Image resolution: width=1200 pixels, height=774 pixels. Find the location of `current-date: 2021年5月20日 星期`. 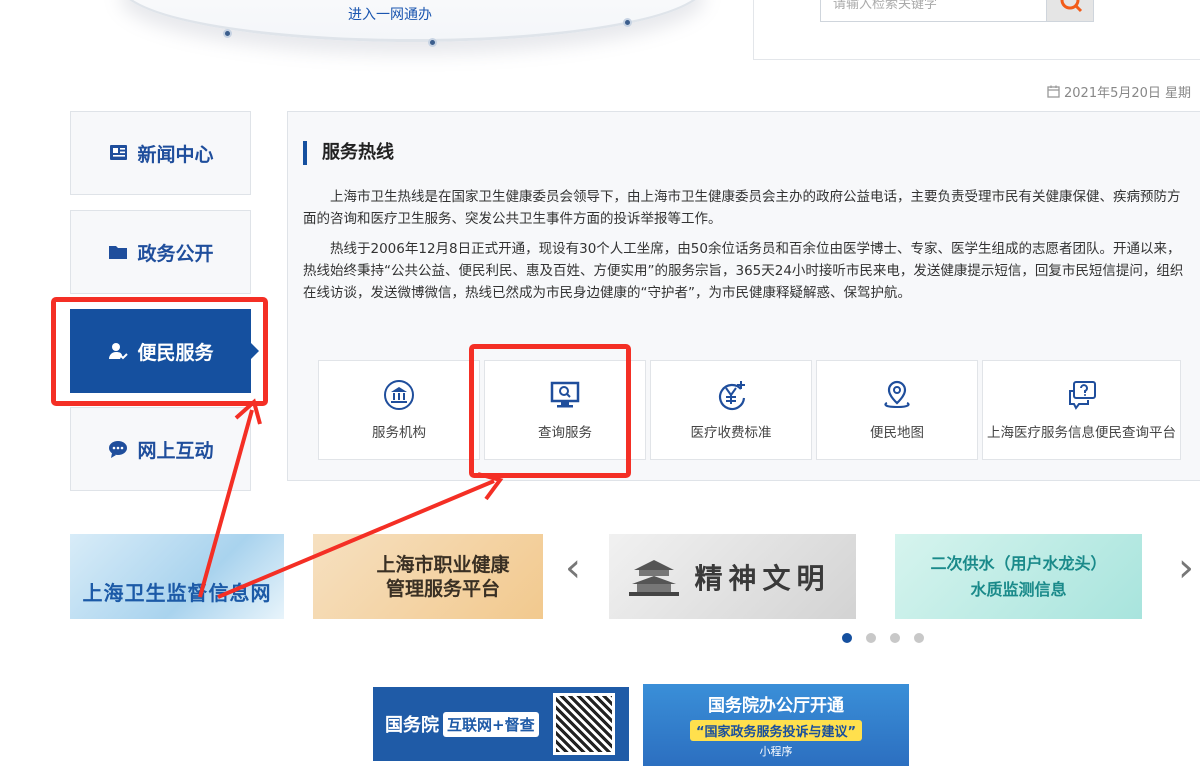

current-date: 2021年5月20日 星期 is located at coordinates (1119, 91).